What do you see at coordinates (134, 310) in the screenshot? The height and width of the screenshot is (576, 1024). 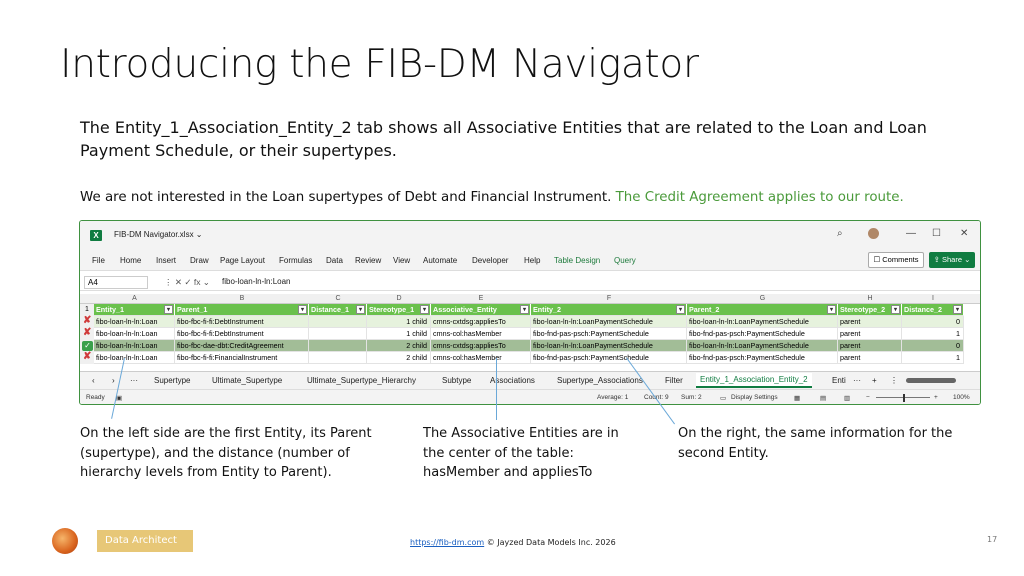 I see `header-cell: Entity_1 ▾` at bounding box center [134, 310].